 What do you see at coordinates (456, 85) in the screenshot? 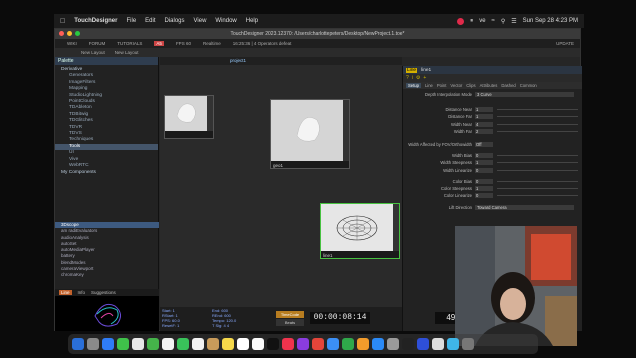
I see `tab-vector: Vector` at bounding box center [456, 85].